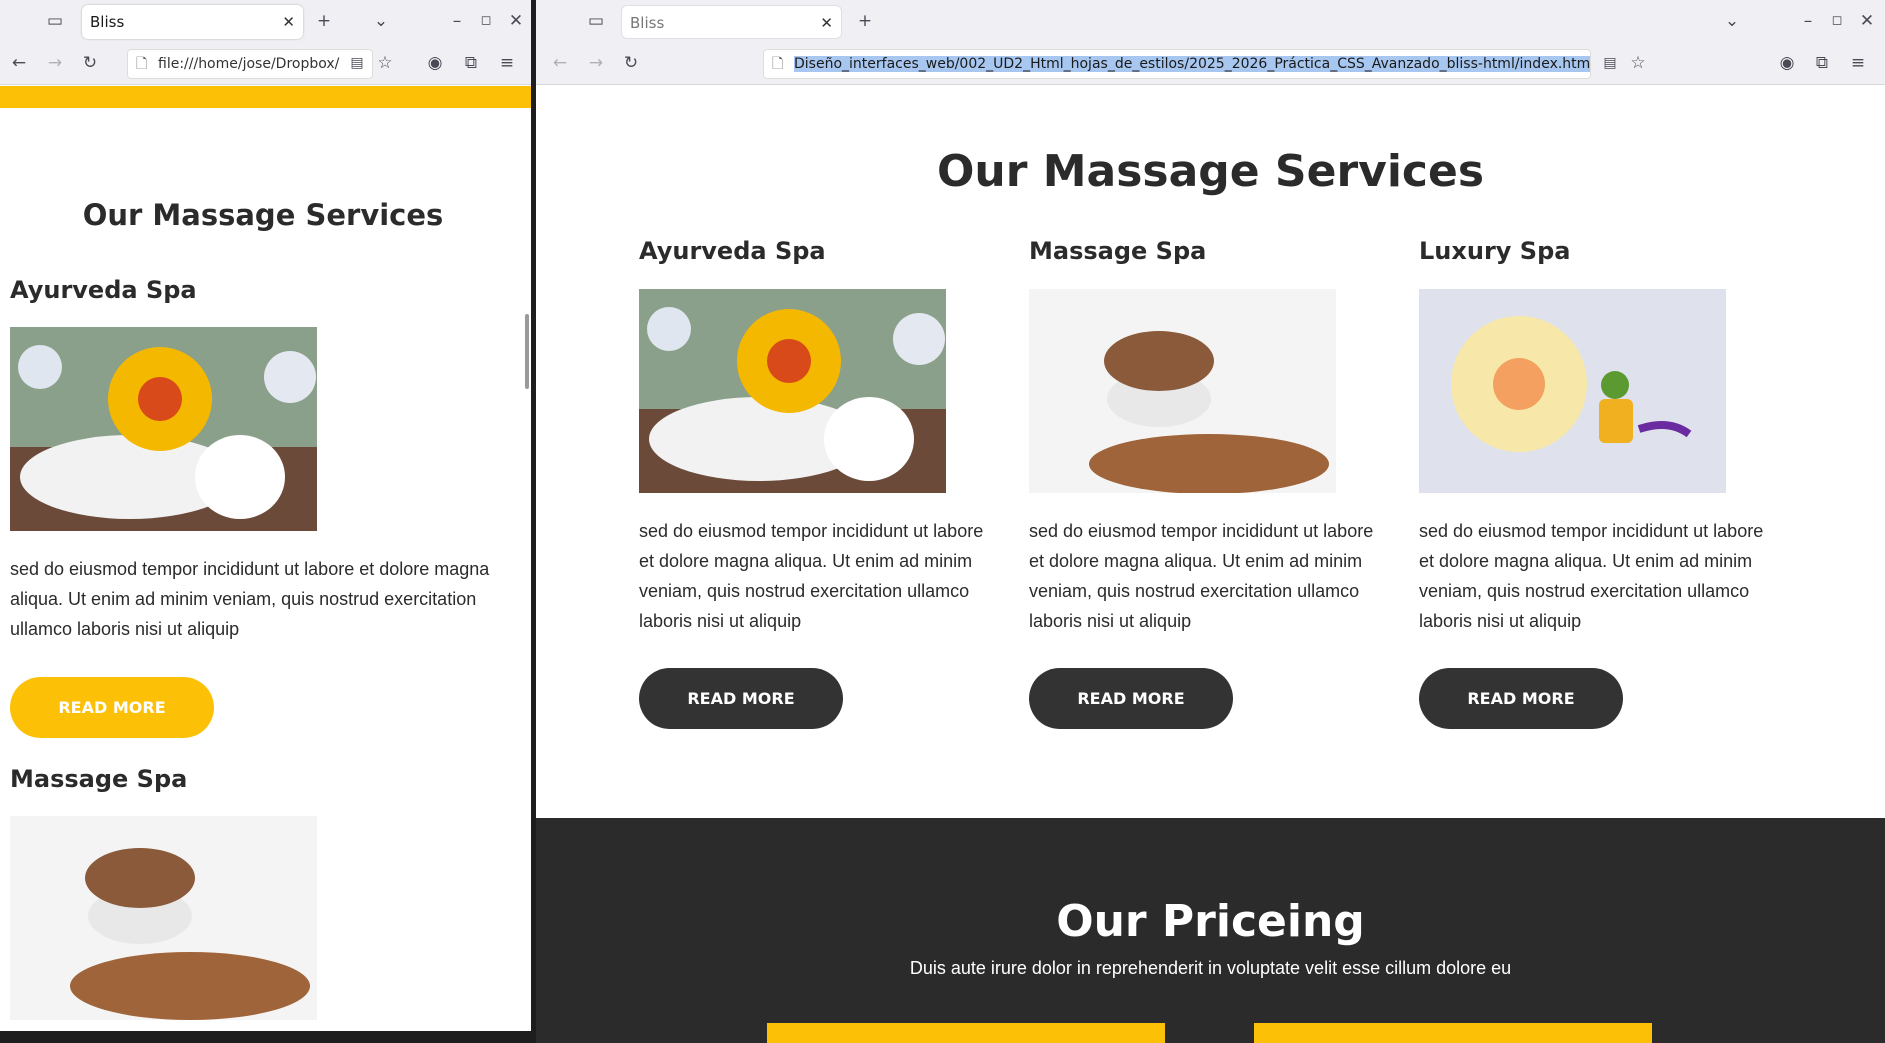 The image size is (1885, 1043). I want to click on url-bar: 🗋 file:///home/jose/Dropbox/, so click(250, 64).